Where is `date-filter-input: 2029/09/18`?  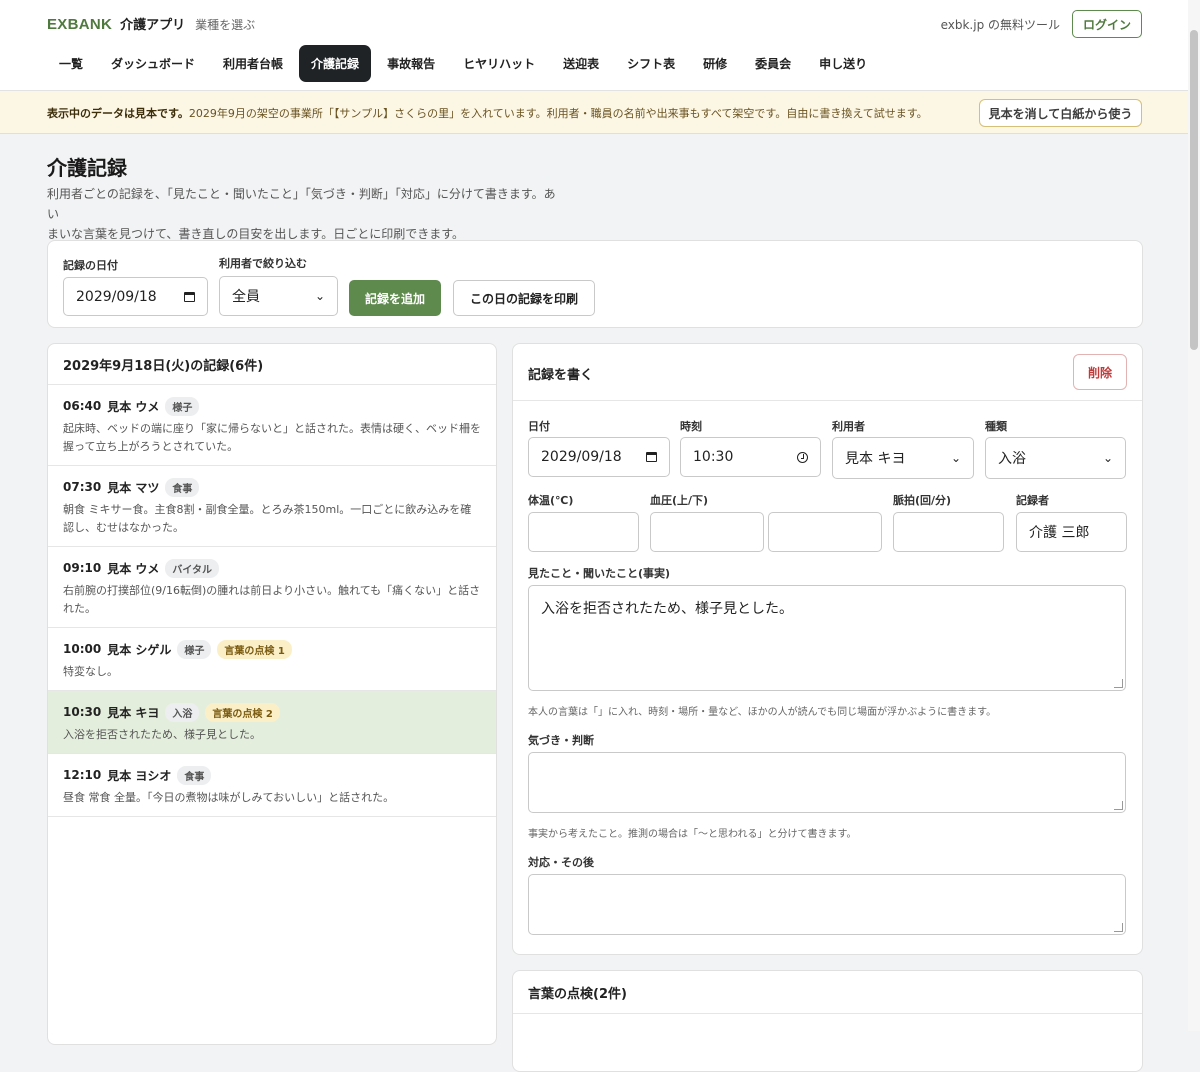
date-filter-input: 2029/09/18 is located at coordinates (135, 296).